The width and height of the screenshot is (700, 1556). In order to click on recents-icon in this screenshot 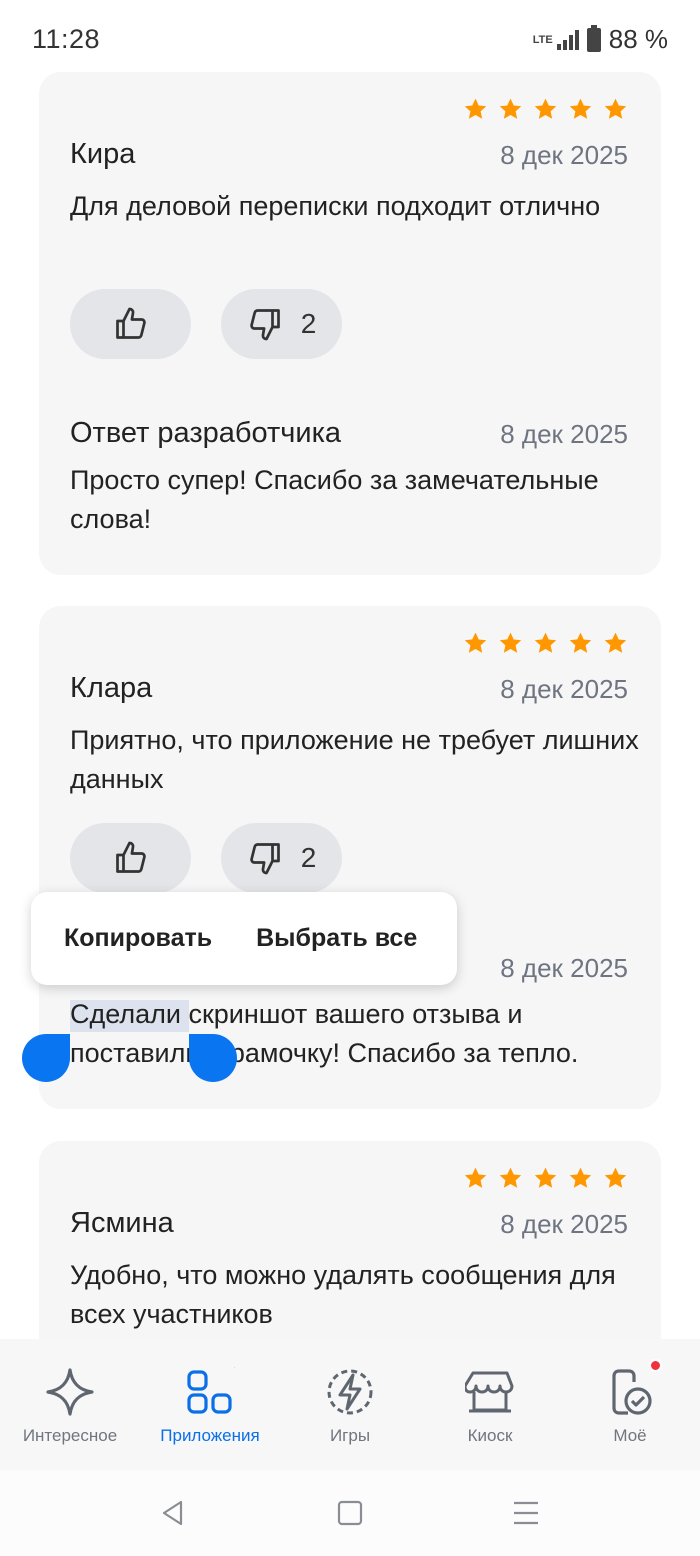, I will do `click(526, 1513)`.